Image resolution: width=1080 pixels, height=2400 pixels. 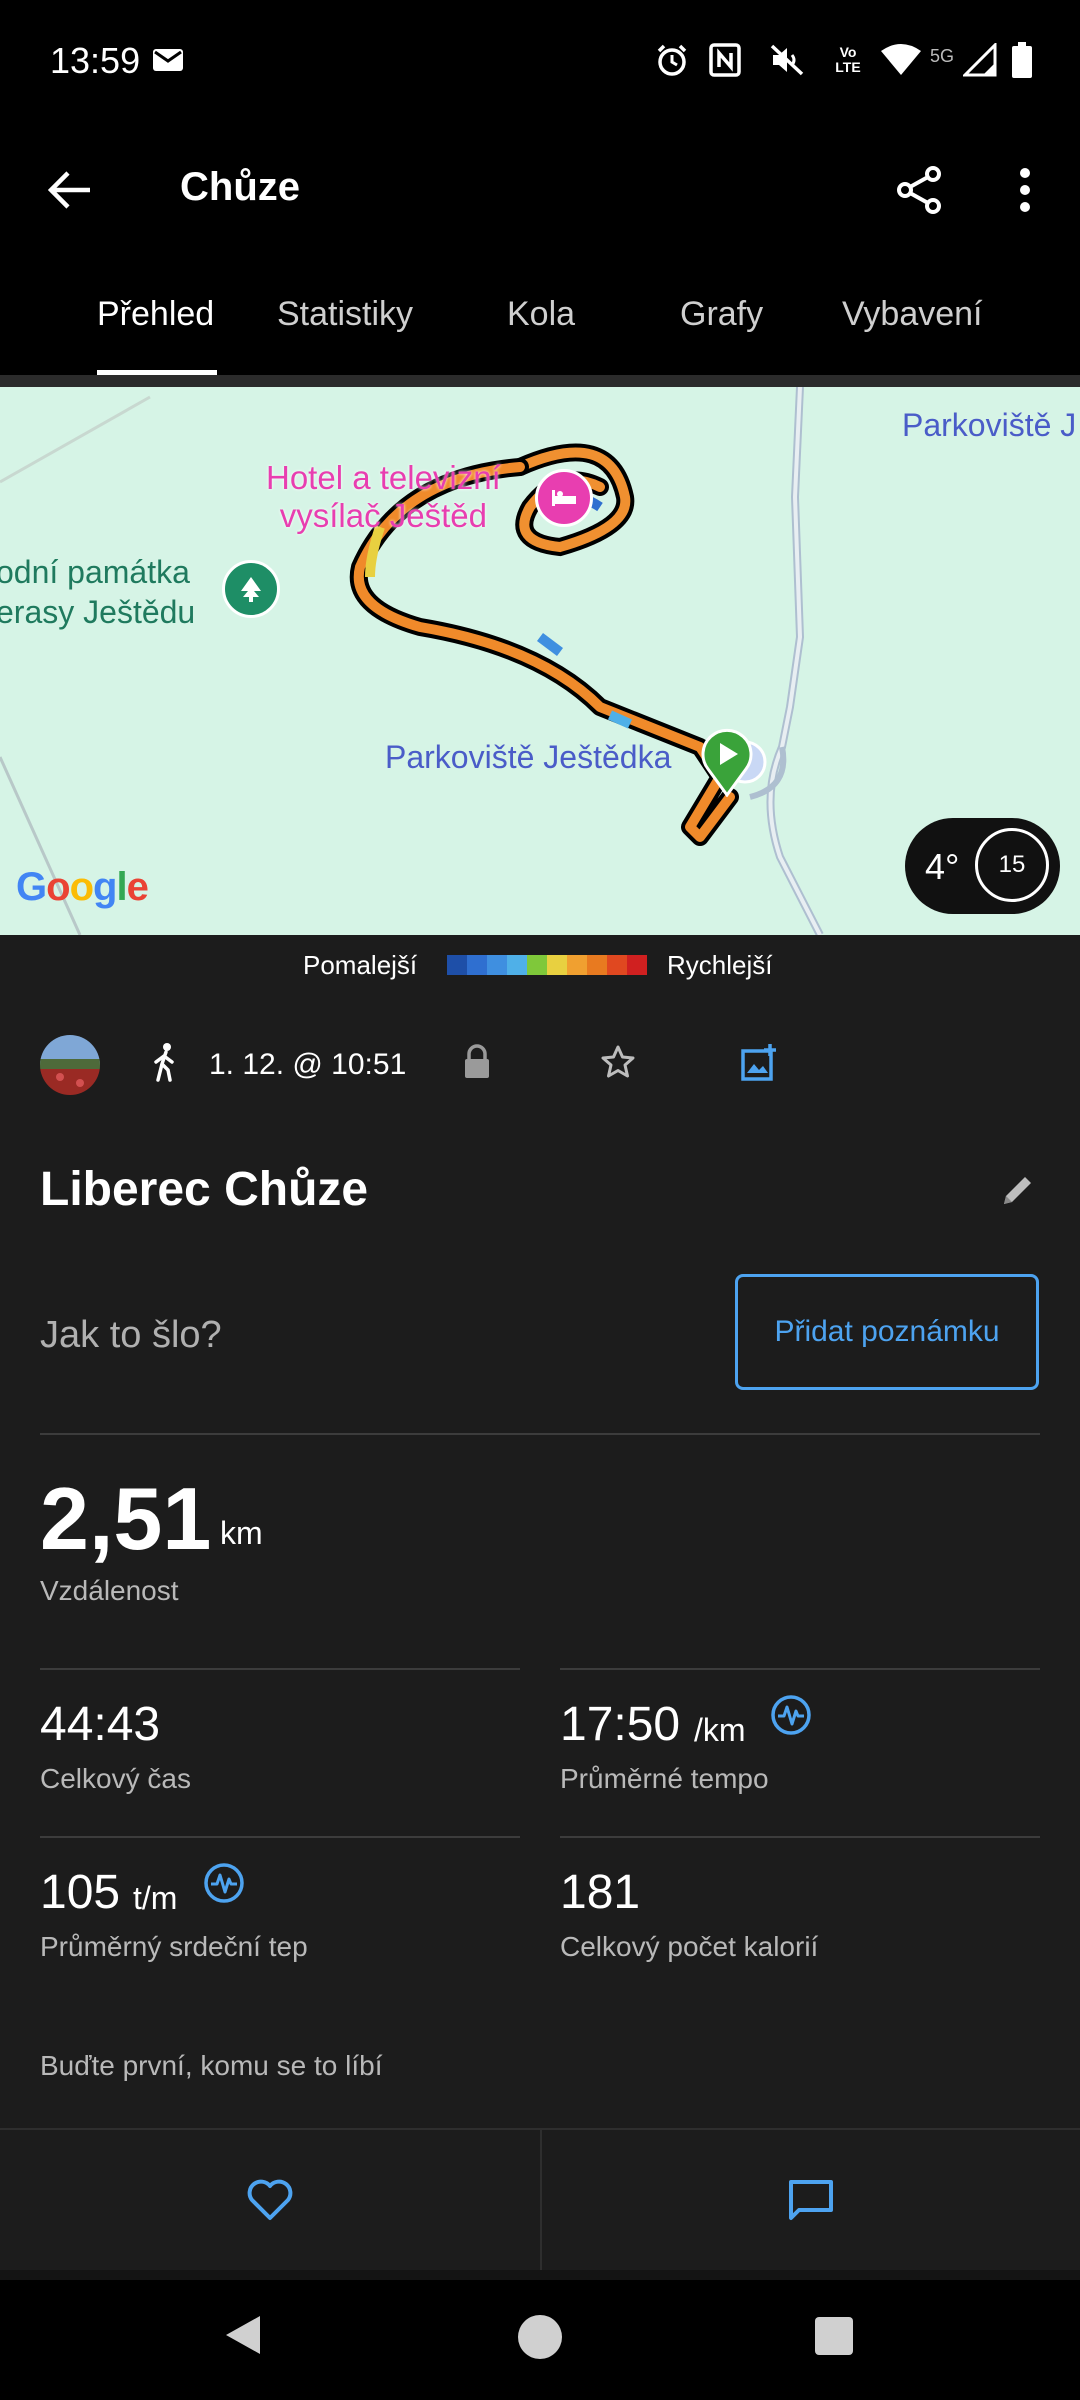 What do you see at coordinates (170, 1064) in the screenshot?
I see `walking-icon` at bounding box center [170, 1064].